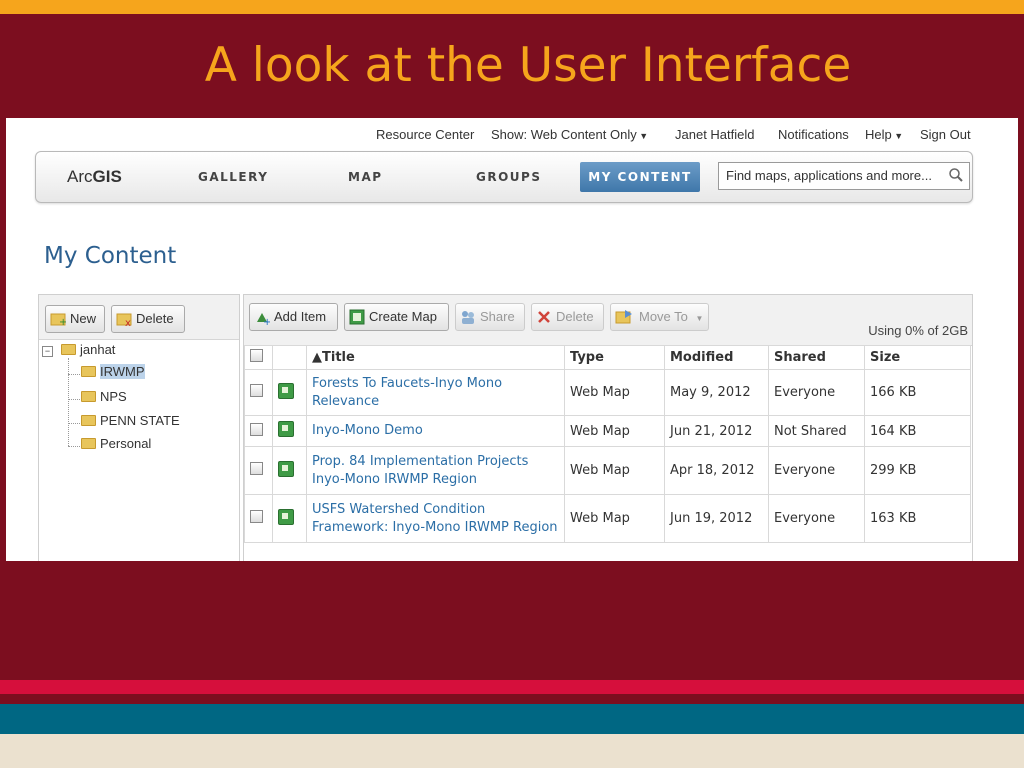 The image size is (1024, 768). What do you see at coordinates (47, 351) in the screenshot?
I see `collapse-icon: −` at bounding box center [47, 351].